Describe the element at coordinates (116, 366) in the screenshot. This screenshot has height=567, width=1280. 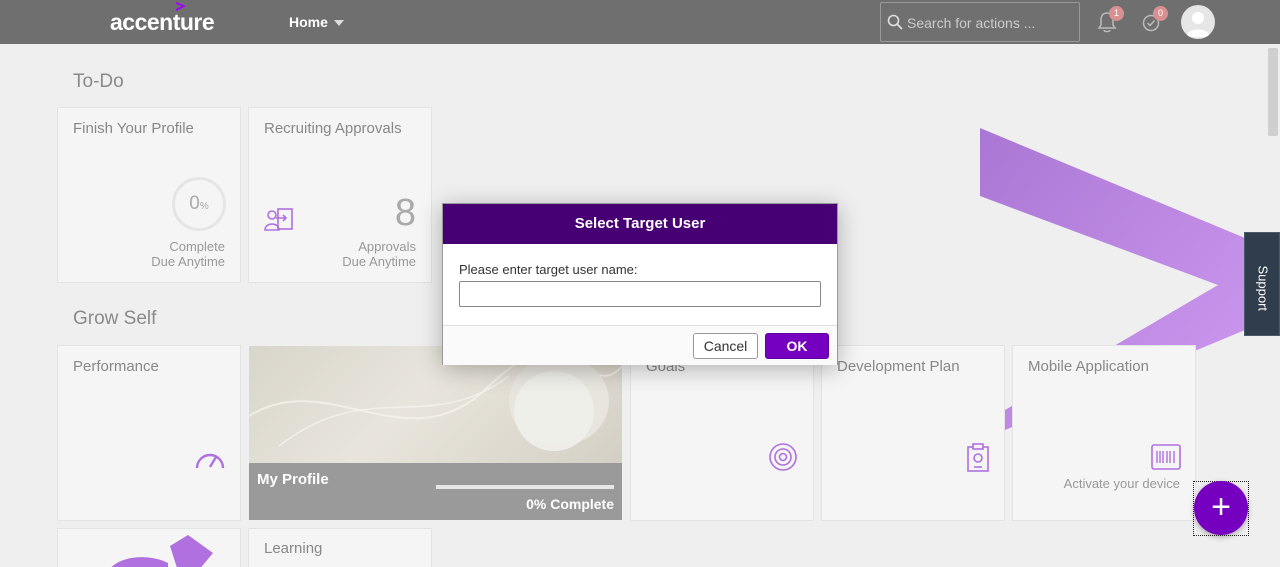
I see `tile-title: Performance` at that location.